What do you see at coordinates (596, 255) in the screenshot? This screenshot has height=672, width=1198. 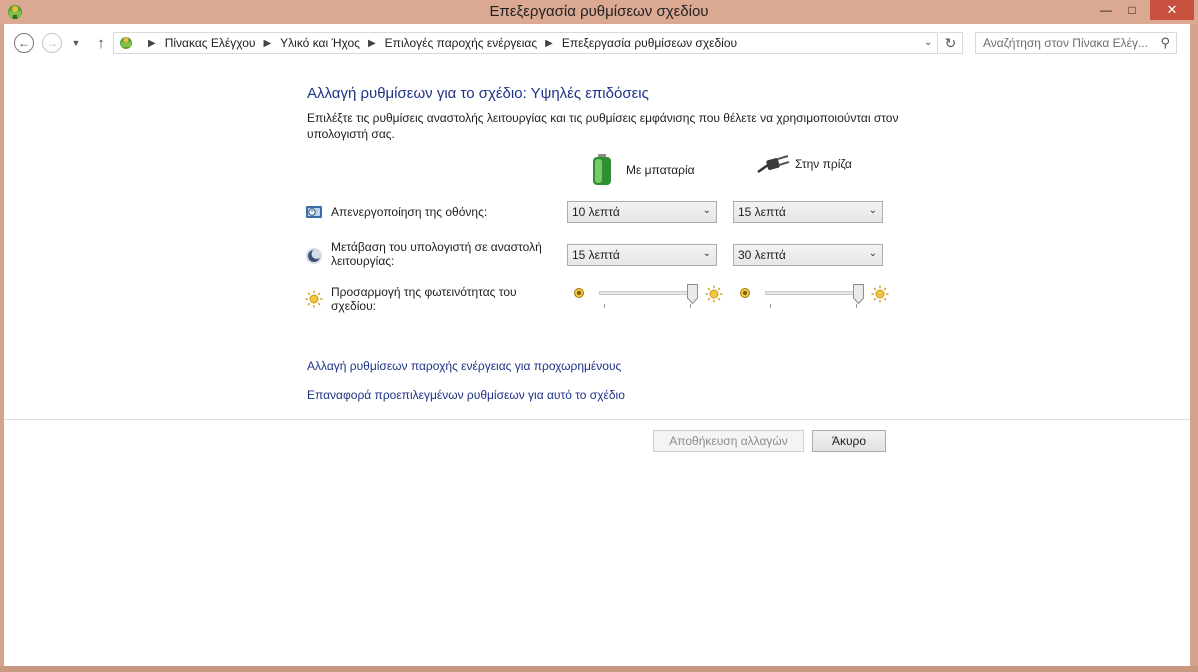 I see `sleep-battery-value: 15 λεπτά` at bounding box center [596, 255].